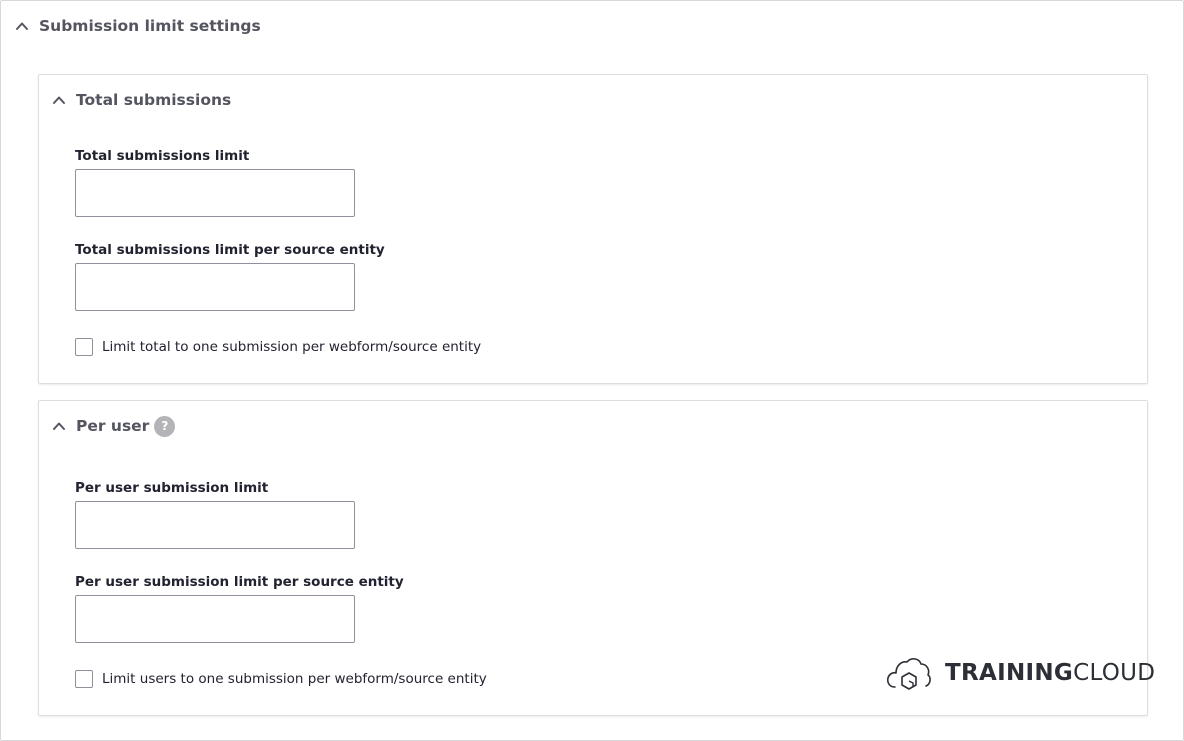 The width and height of the screenshot is (1184, 741). I want to click on per-user-per-source-input, so click(215, 619).